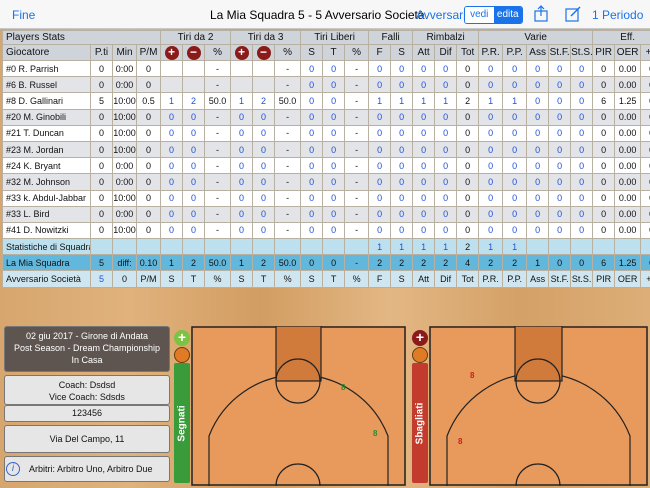  What do you see at coordinates (288, 101) in the screenshot?
I see `stat-cell: 50.0` at bounding box center [288, 101].